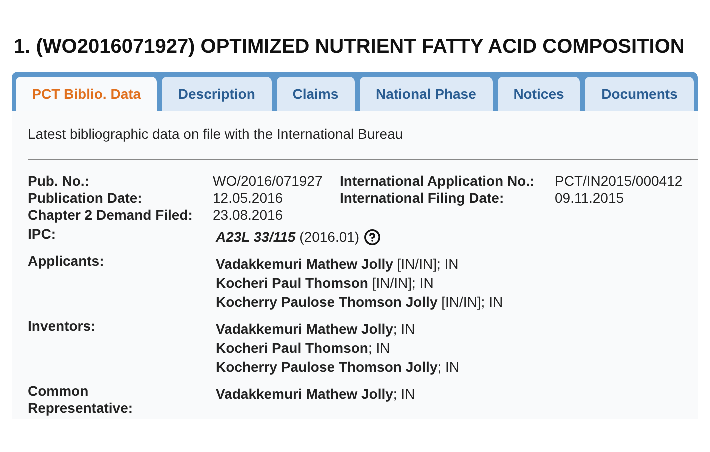 The width and height of the screenshot is (710, 452). I want to click on tab: Claims, so click(315, 94).